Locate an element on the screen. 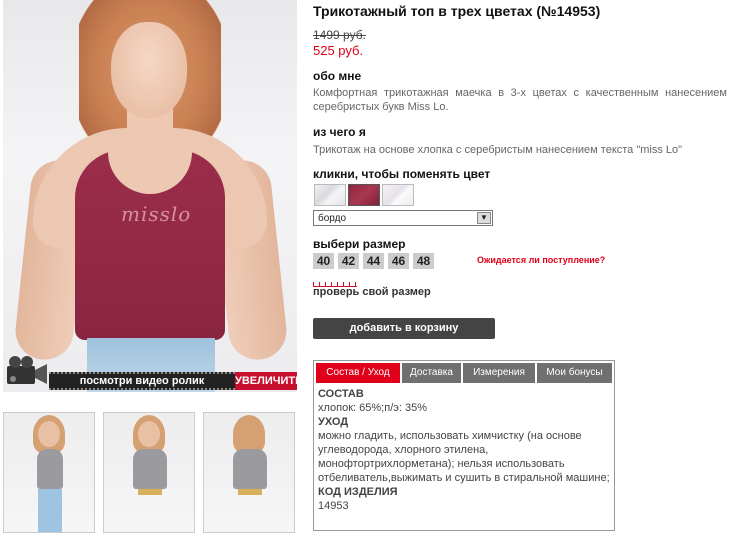 This screenshot has height=533, width=735. size-option-44: 44 is located at coordinates (373, 261).